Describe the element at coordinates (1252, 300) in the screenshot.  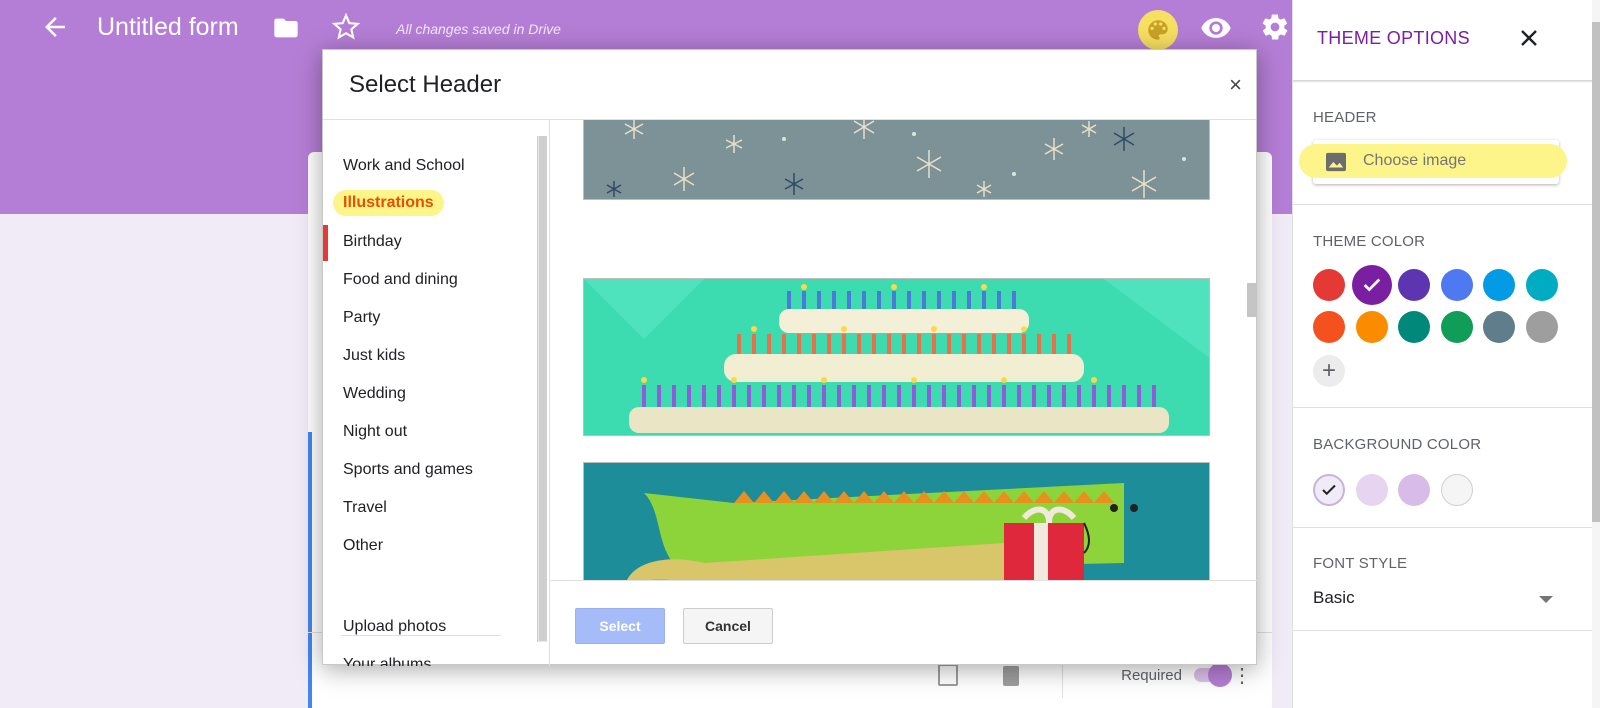
I see `image-scrollbar-thumb` at that location.